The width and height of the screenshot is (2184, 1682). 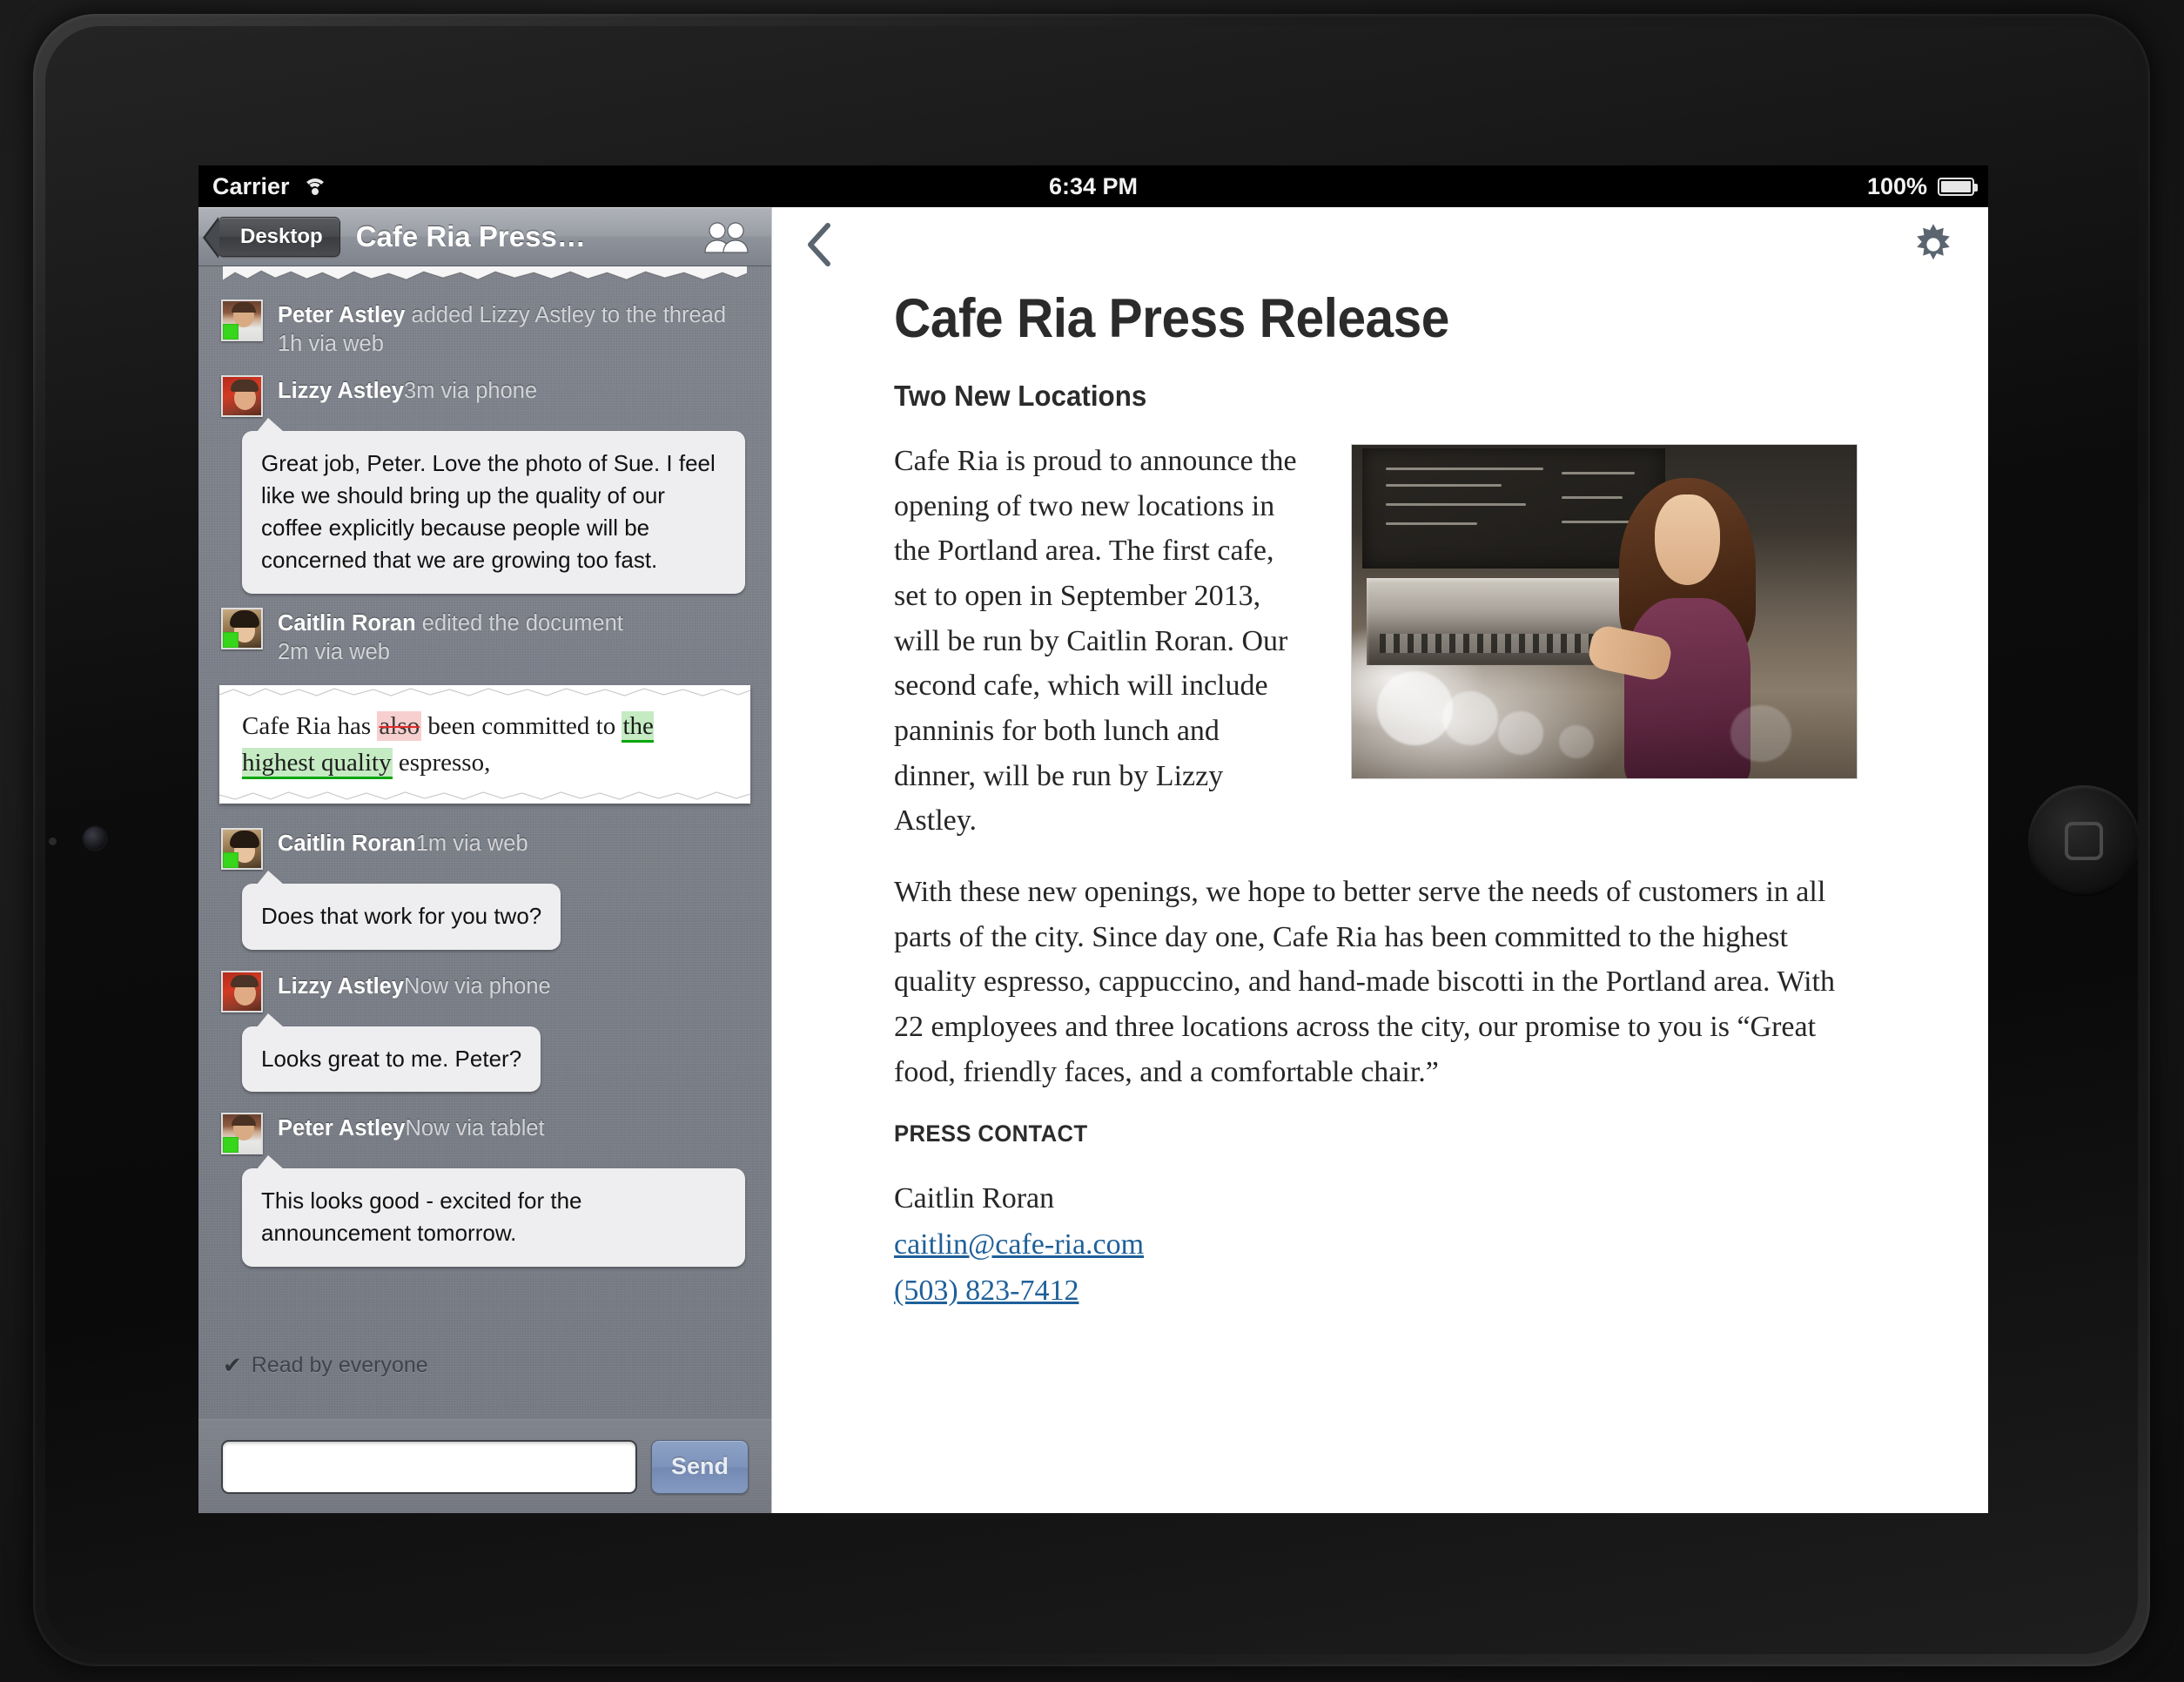 I want to click on press-contact-label: PRESS CONTACT, so click(x=991, y=1133).